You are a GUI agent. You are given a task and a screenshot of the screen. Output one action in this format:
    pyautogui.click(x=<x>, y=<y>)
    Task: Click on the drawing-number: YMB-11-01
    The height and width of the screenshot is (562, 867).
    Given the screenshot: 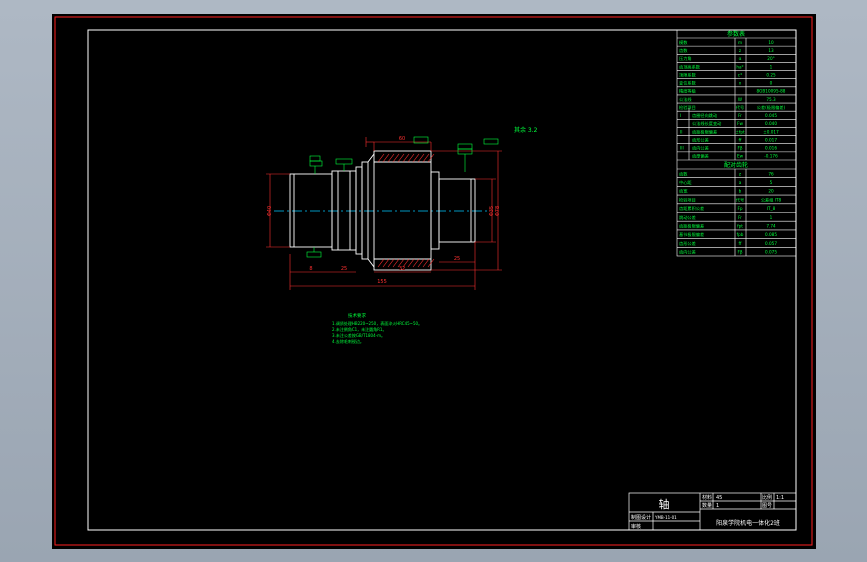 What is the action you would take?
    pyautogui.click(x=665, y=517)
    